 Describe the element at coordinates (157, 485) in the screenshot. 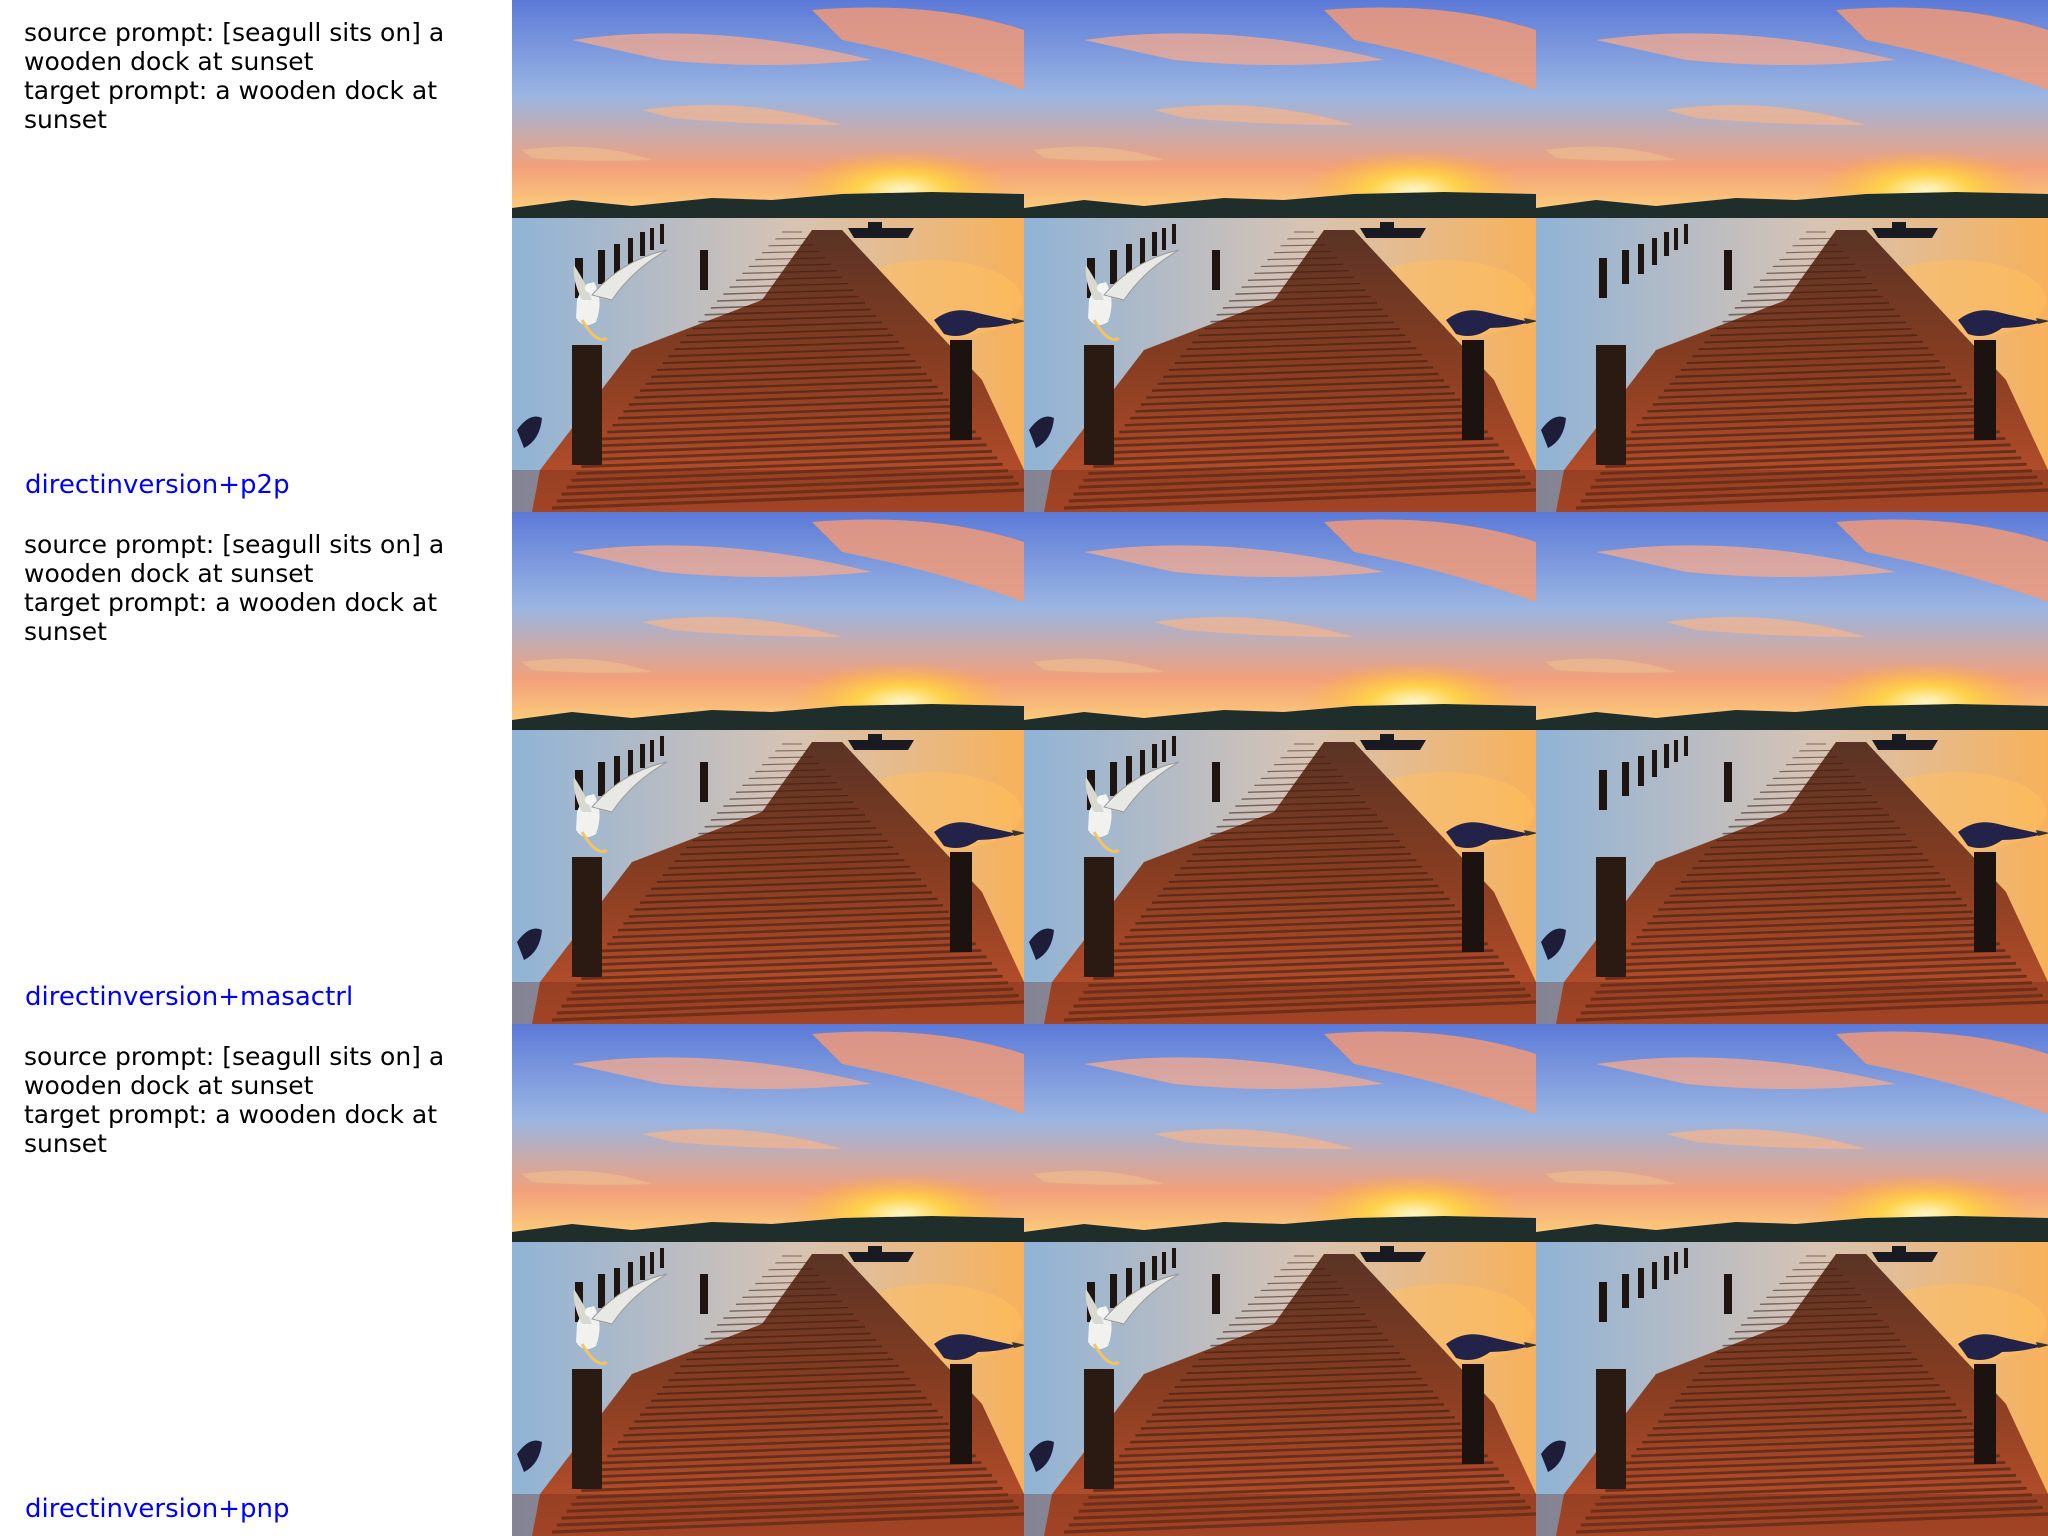

I see `method-label: directinversion+p2p` at that location.